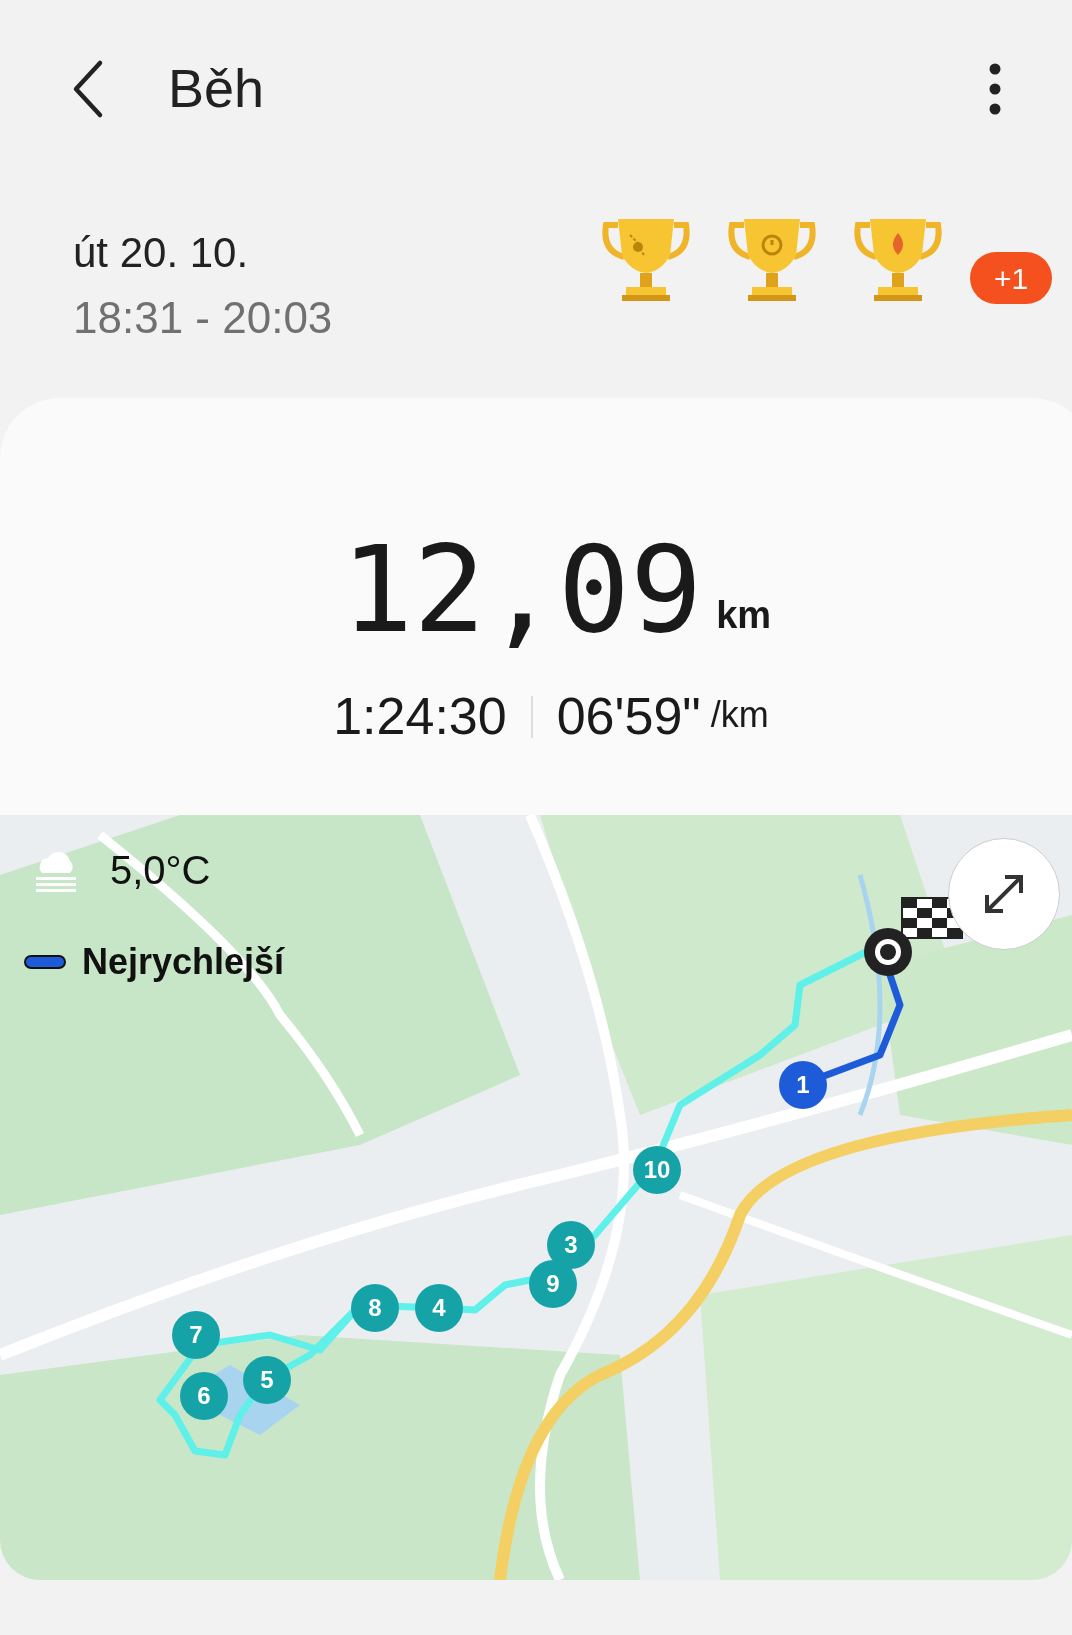 The image size is (1072, 1635). What do you see at coordinates (161, 253) in the screenshot?
I see `workout-date: út 20. 10.` at bounding box center [161, 253].